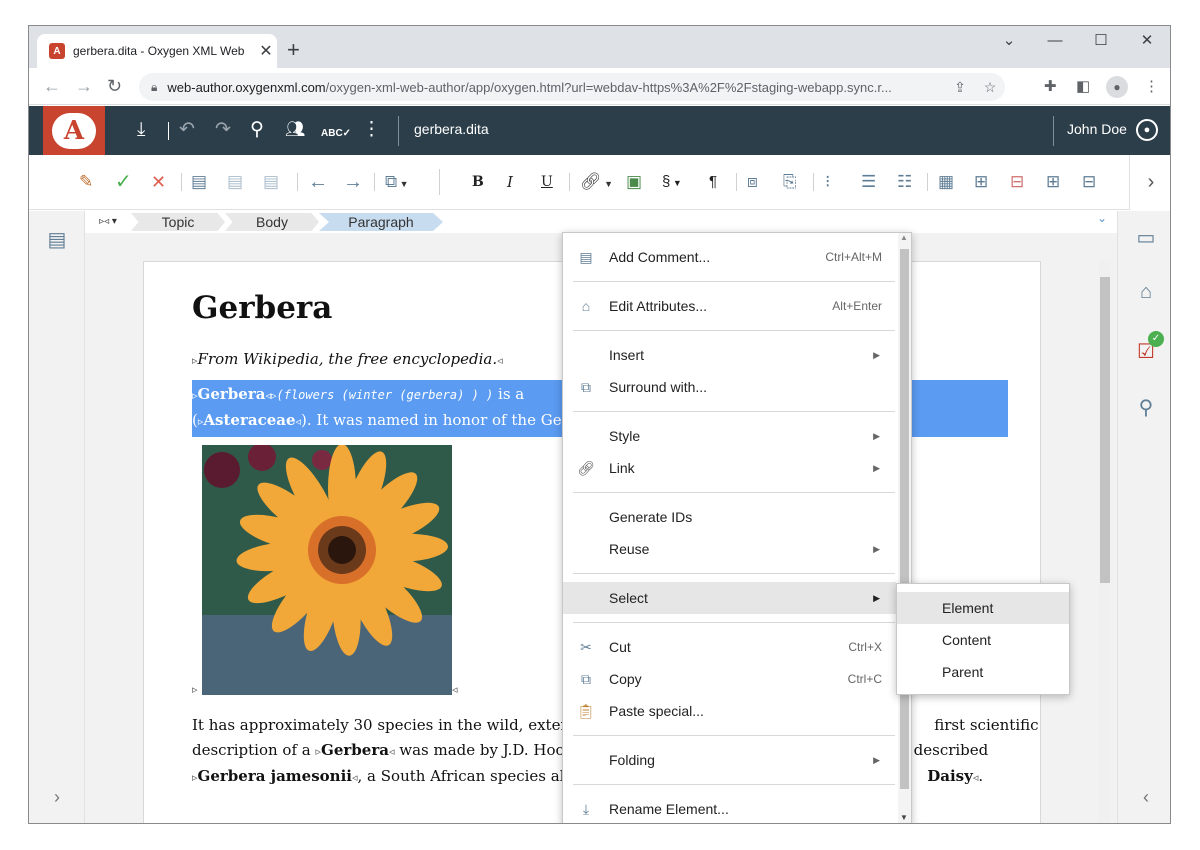 The height and width of the screenshot is (850, 1200). I want to click on find-replace-icon: ⚲, so click(1146, 407).